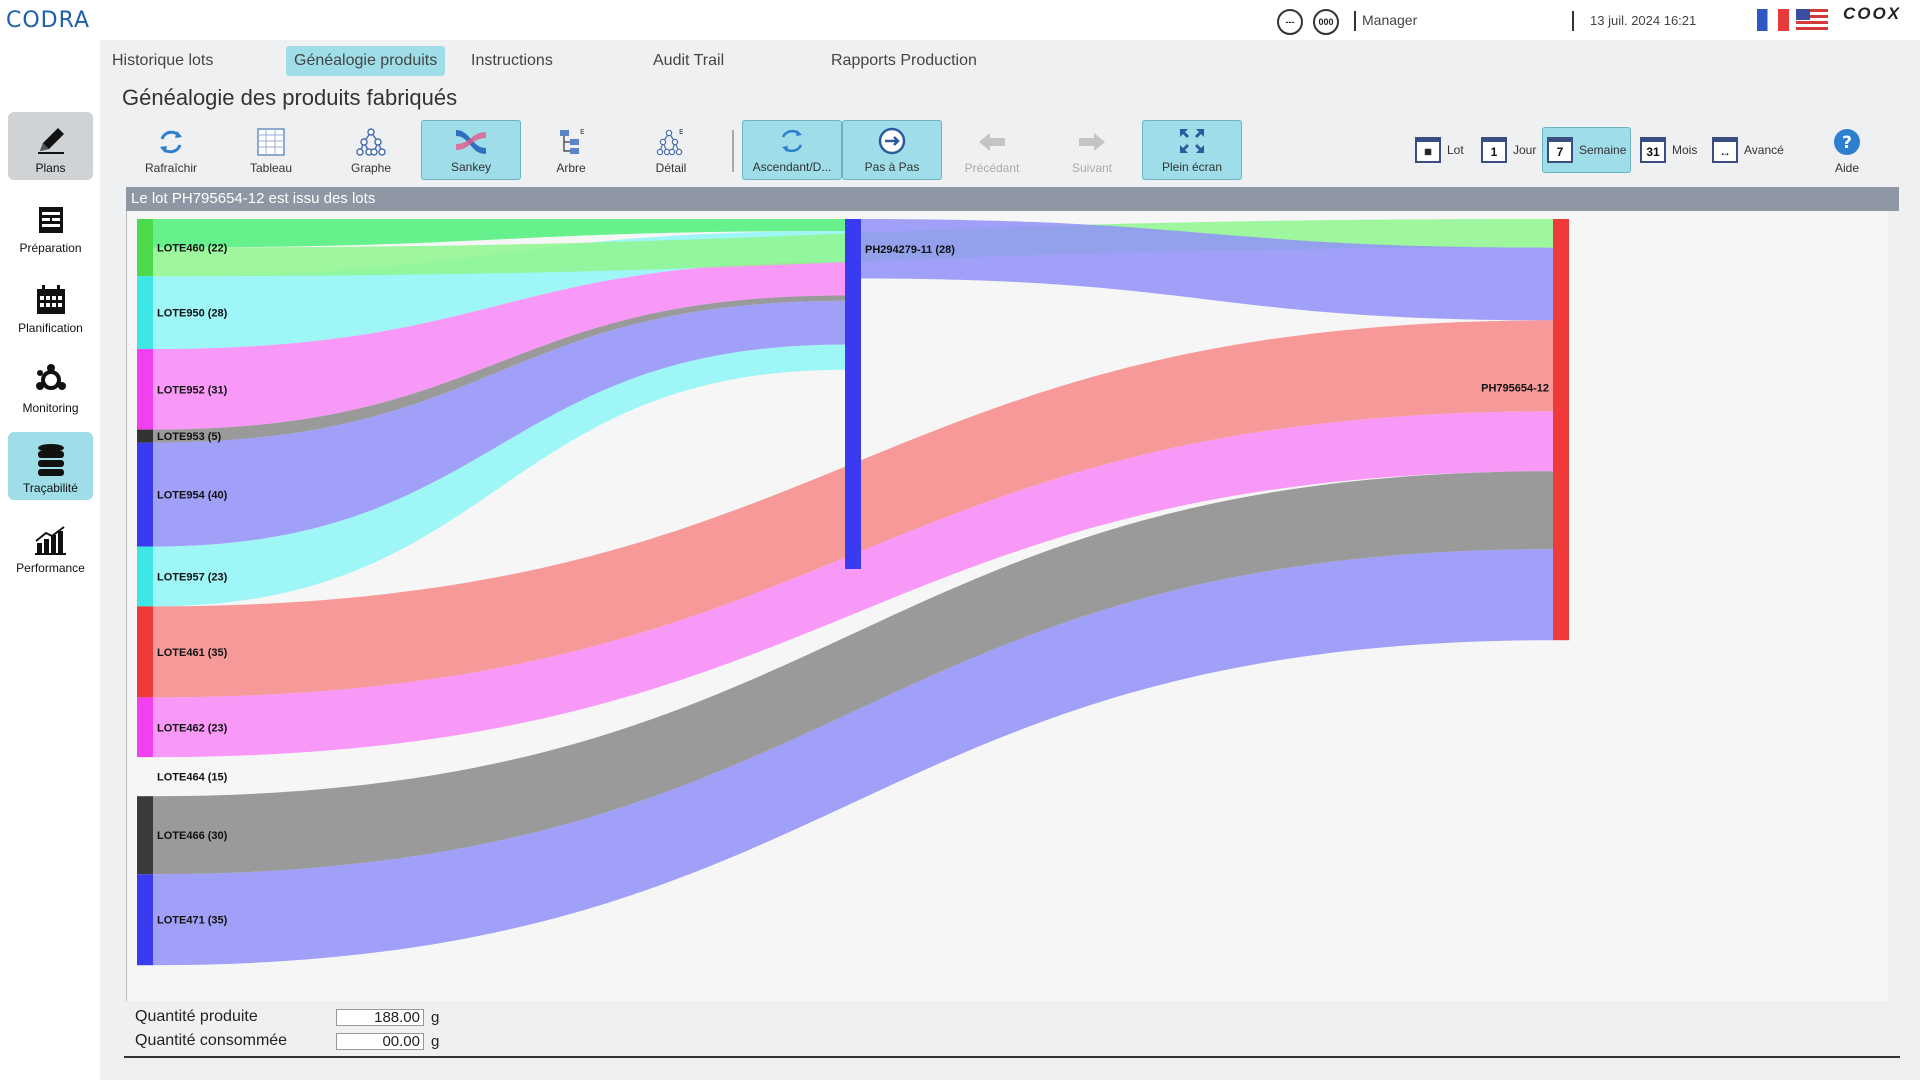 This screenshot has width=1920, height=1080. What do you see at coordinates (290, 97) in the screenshot?
I see `page-title: Généalogie des produits fabriqués` at bounding box center [290, 97].